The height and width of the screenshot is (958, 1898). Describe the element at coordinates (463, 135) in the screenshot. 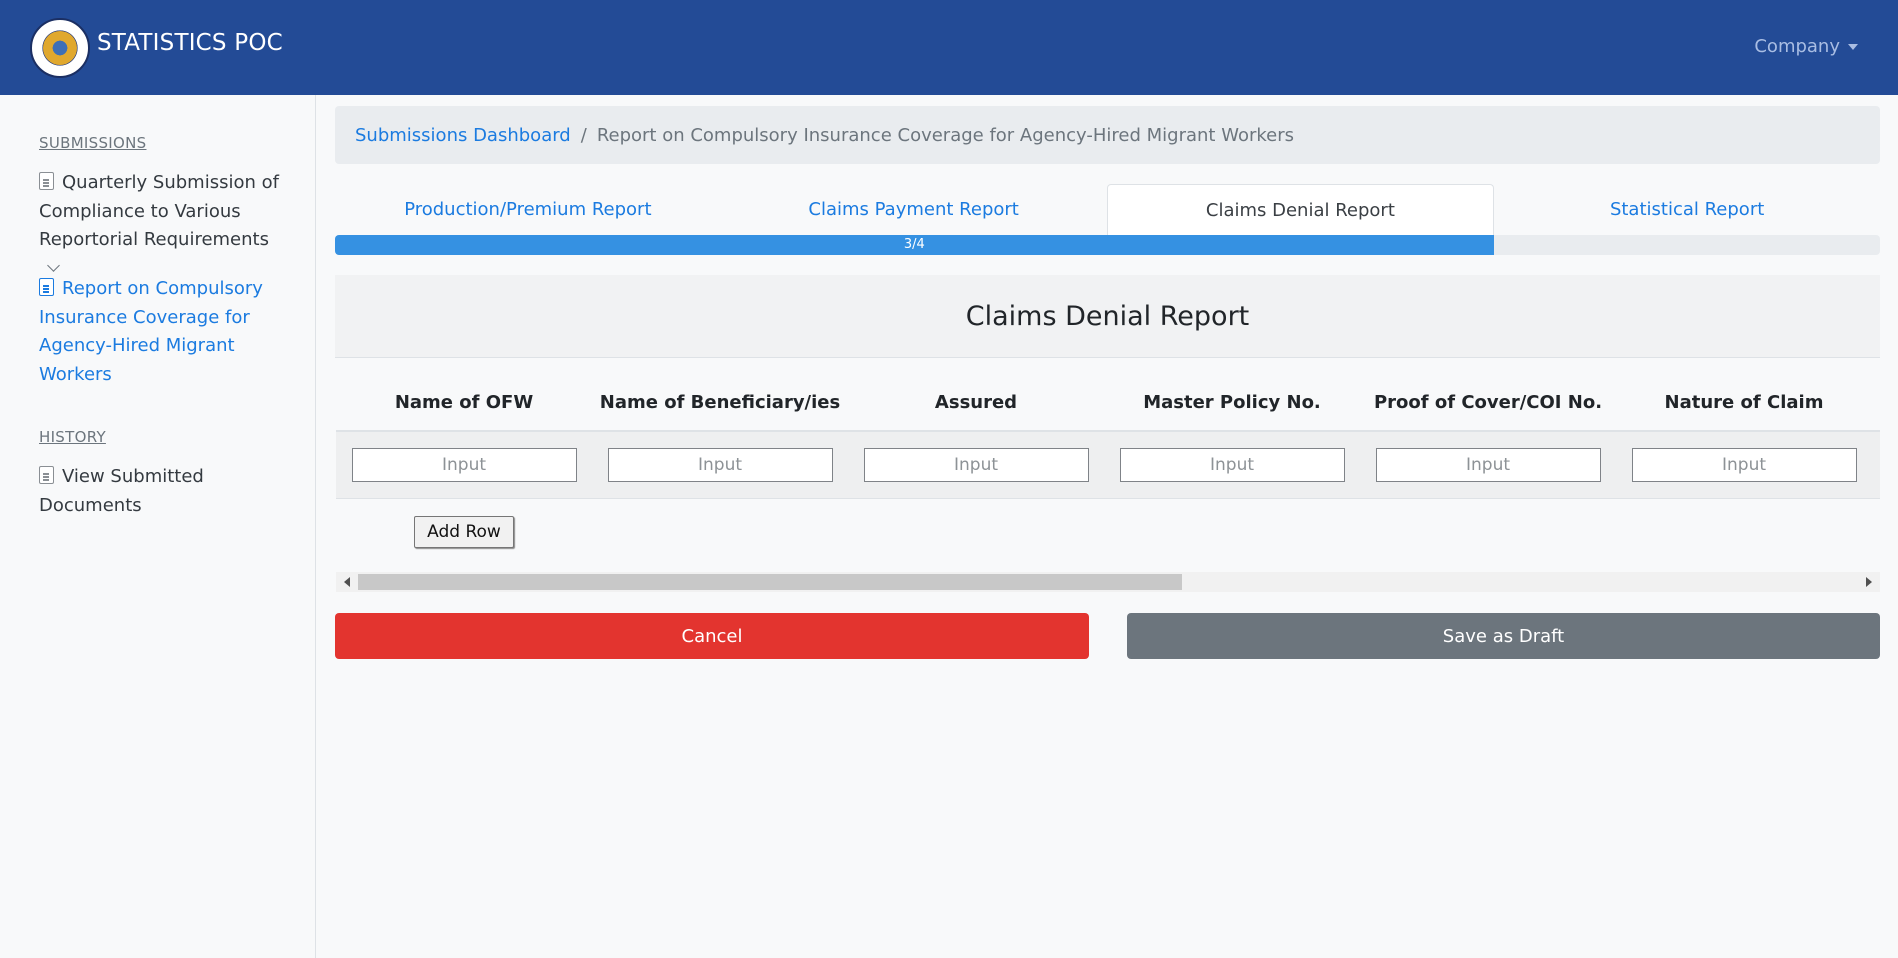

I see `breadcrumb-link-dashboard: Submissions Dashboard` at that location.